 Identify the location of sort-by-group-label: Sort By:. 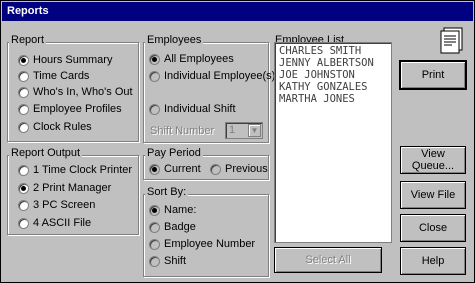
(167, 192).